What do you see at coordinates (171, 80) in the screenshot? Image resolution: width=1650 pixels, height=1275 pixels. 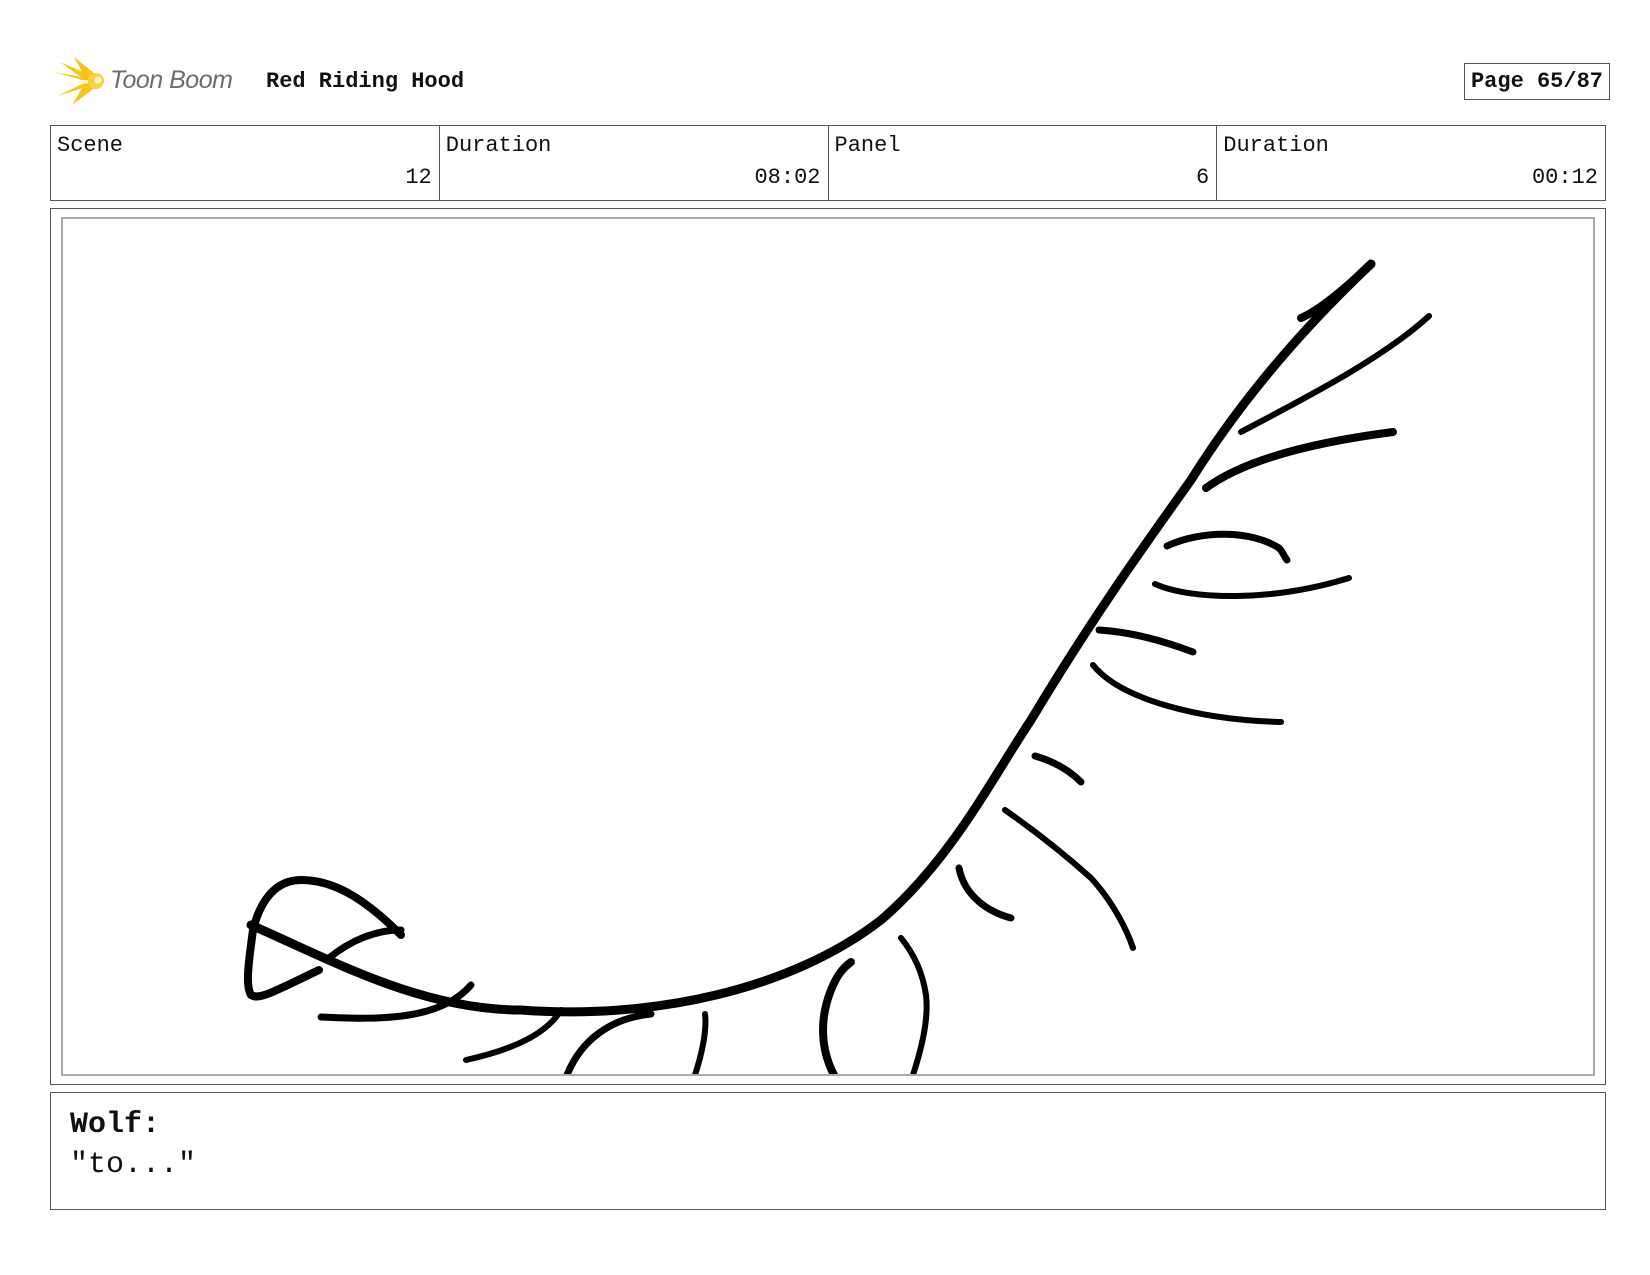 I see `logo-text: Toon Boom` at bounding box center [171, 80].